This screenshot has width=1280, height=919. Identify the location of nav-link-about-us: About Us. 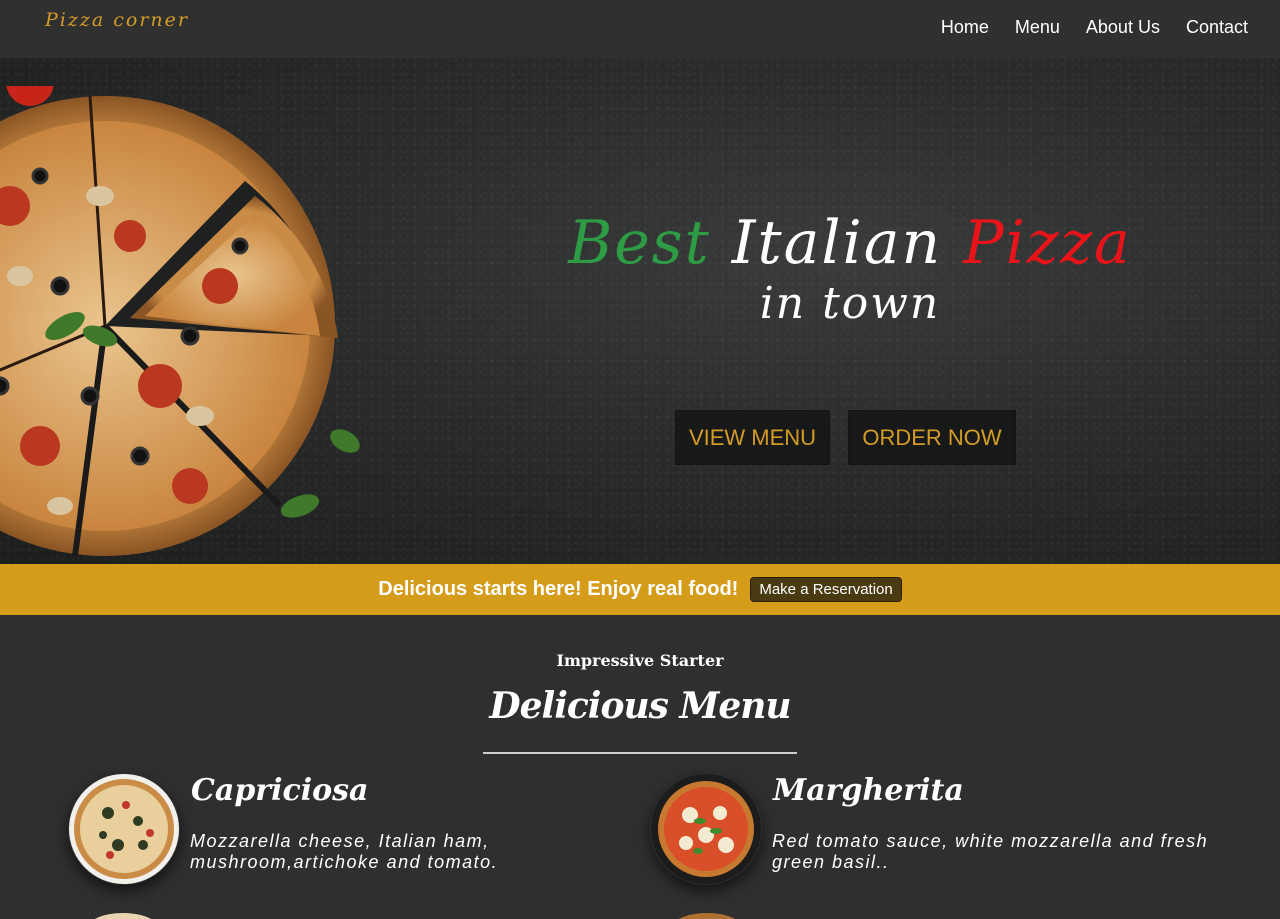
(1123, 27).